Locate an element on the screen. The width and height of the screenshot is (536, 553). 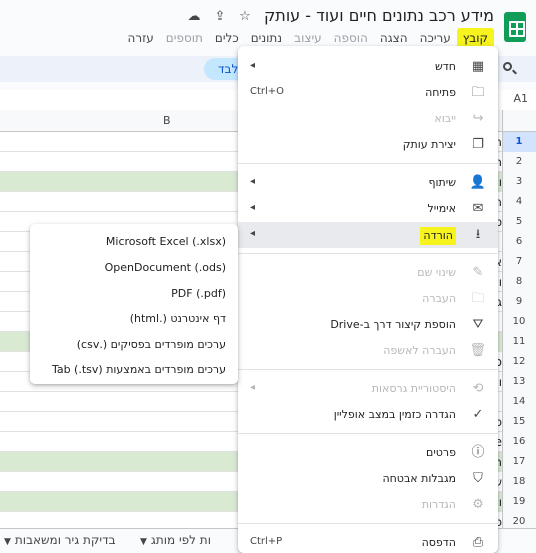
info-icon: ⓘ is located at coordinates (478, 452).